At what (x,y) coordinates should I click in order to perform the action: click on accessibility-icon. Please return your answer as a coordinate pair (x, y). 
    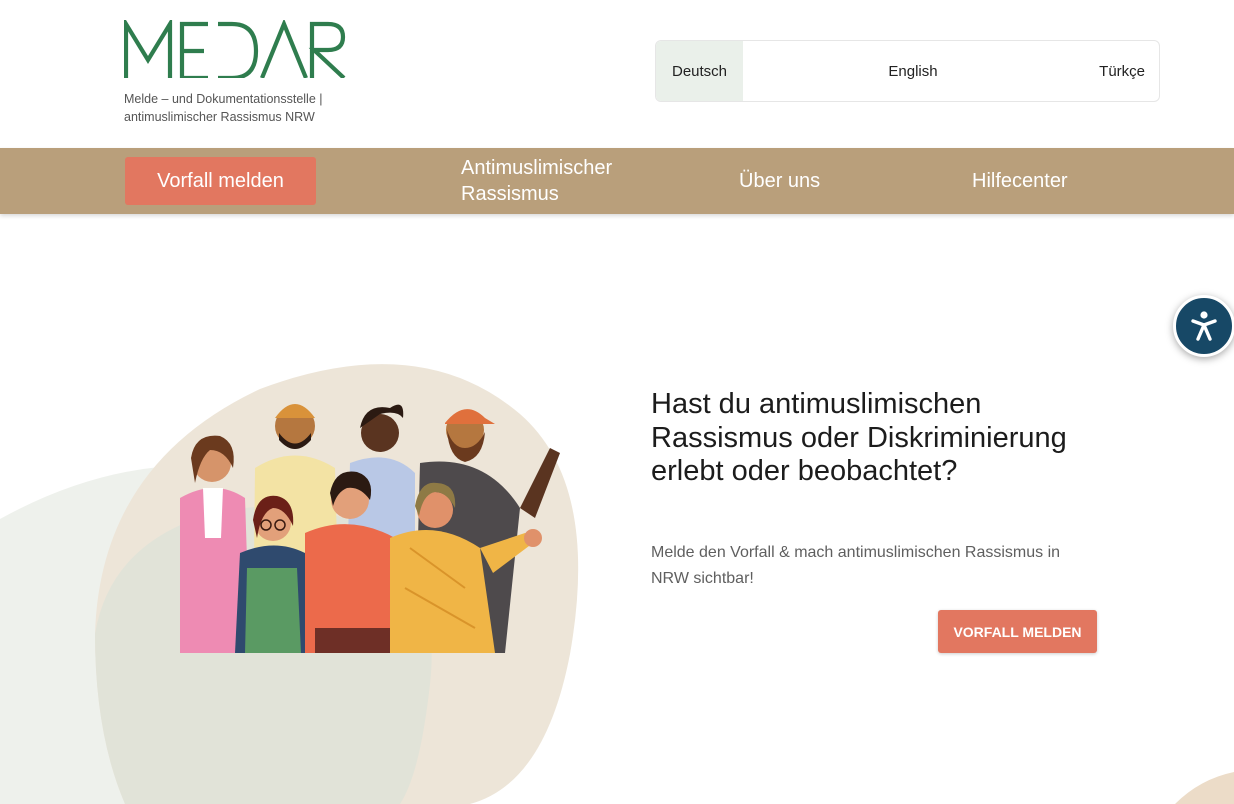
    Looking at the image, I should click on (1204, 326).